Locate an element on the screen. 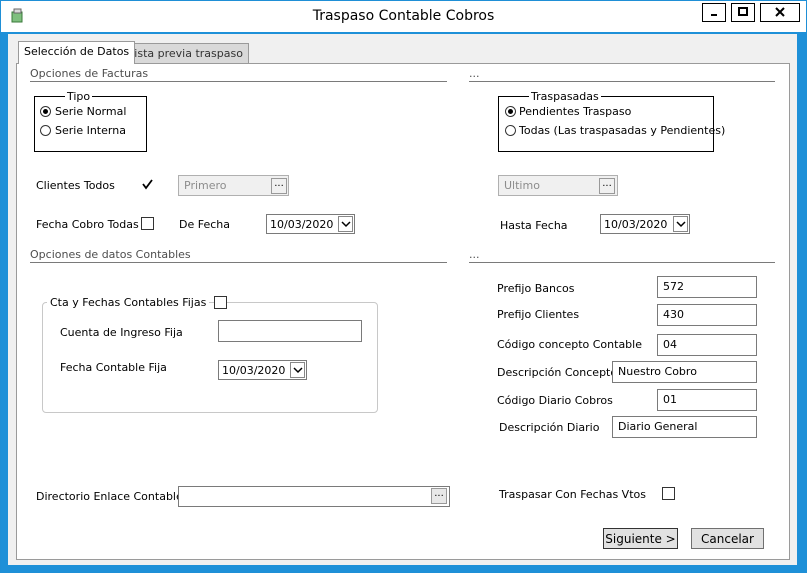 The width and height of the screenshot is (807, 573). prefijo-clientes-input: 430 is located at coordinates (707, 315).